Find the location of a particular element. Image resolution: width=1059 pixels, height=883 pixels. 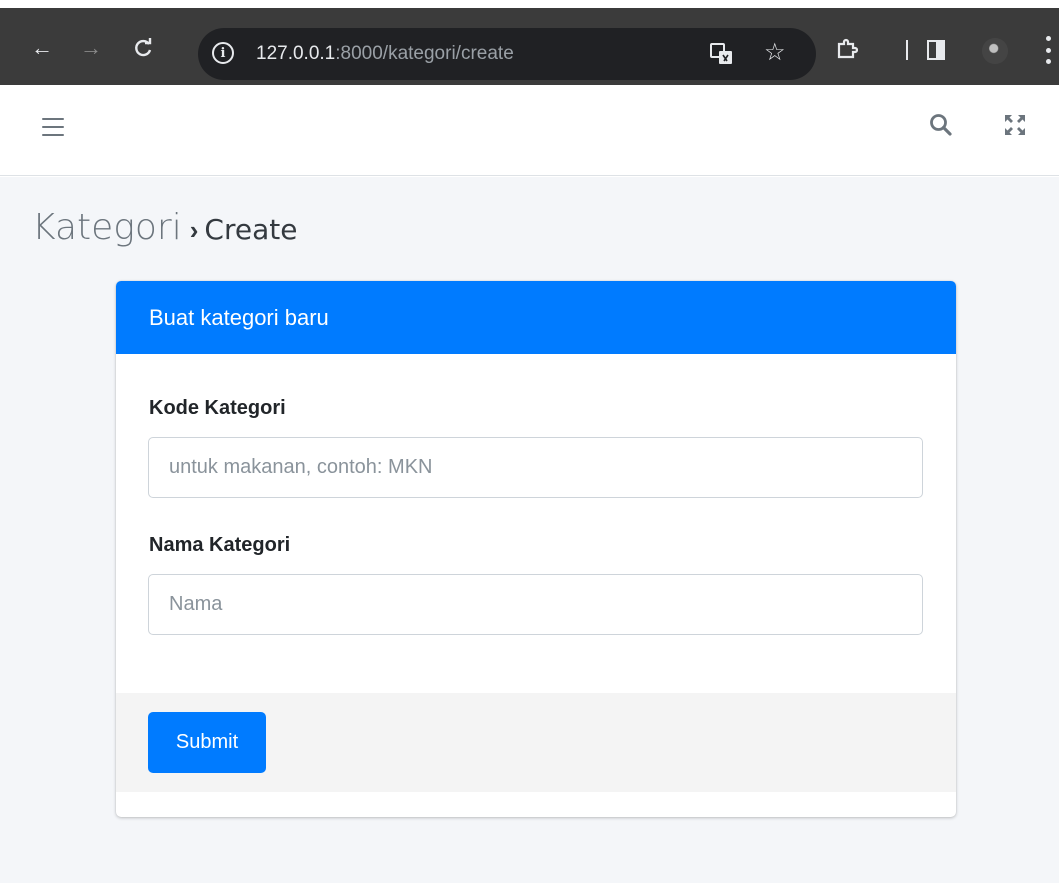

page-title-sub: Create is located at coordinates (251, 229).